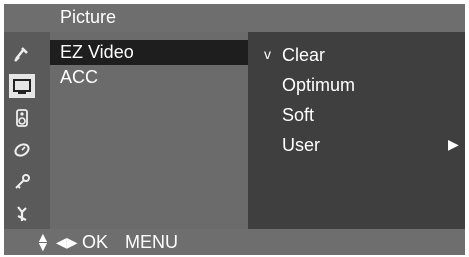 The height and width of the screenshot is (257, 469). What do you see at coordinates (22, 150) in the screenshot?
I see `clock-icon` at bounding box center [22, 150].